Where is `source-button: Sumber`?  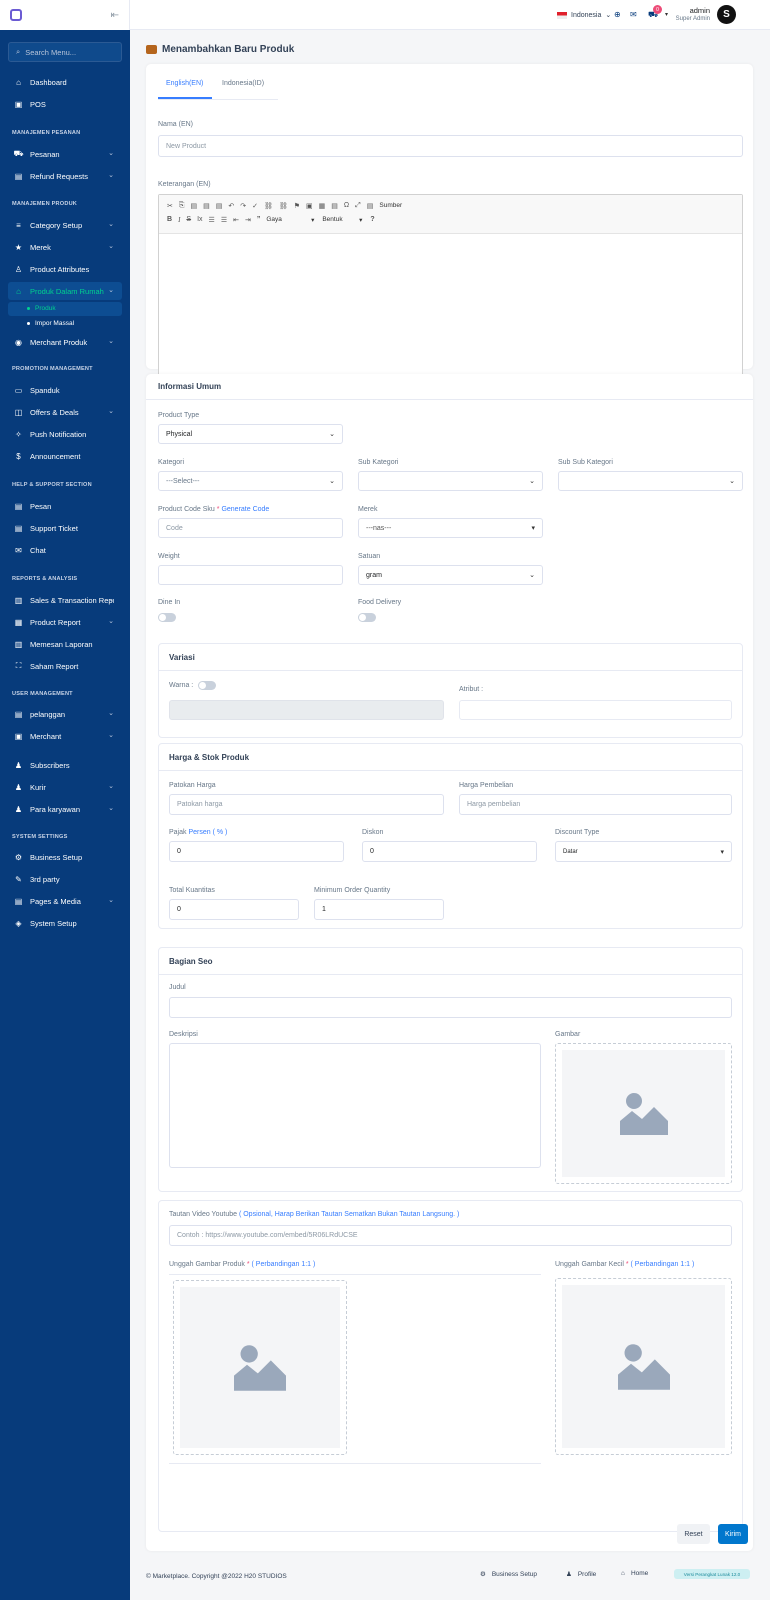 source-button: Sumber is located at coordinates (390, 205).